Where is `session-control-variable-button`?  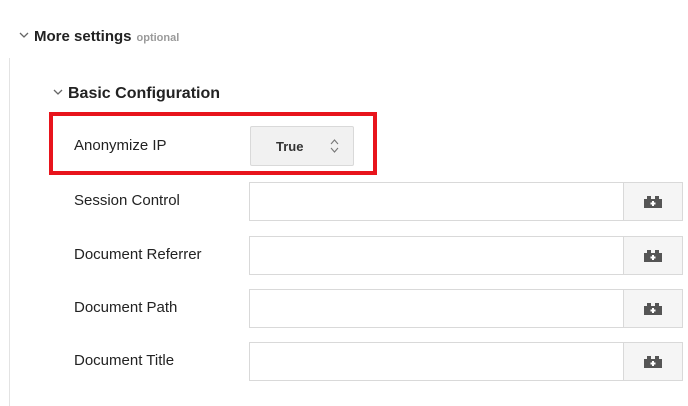 session-control-variable-button is located at coordinates (653, 201).